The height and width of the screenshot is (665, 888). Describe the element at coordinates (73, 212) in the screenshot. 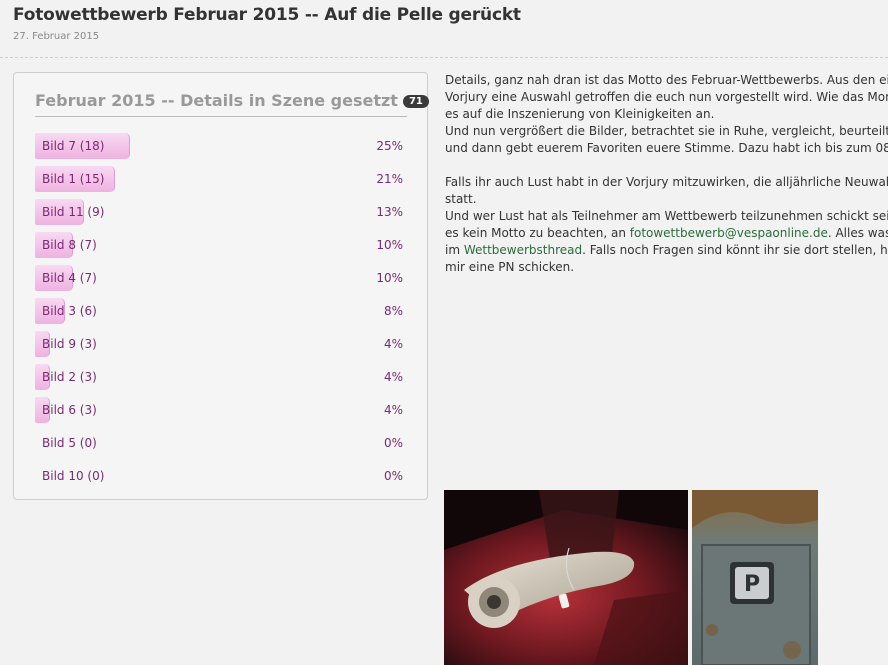

I see `poll-option-label: Bild 11 (9)` at that location.